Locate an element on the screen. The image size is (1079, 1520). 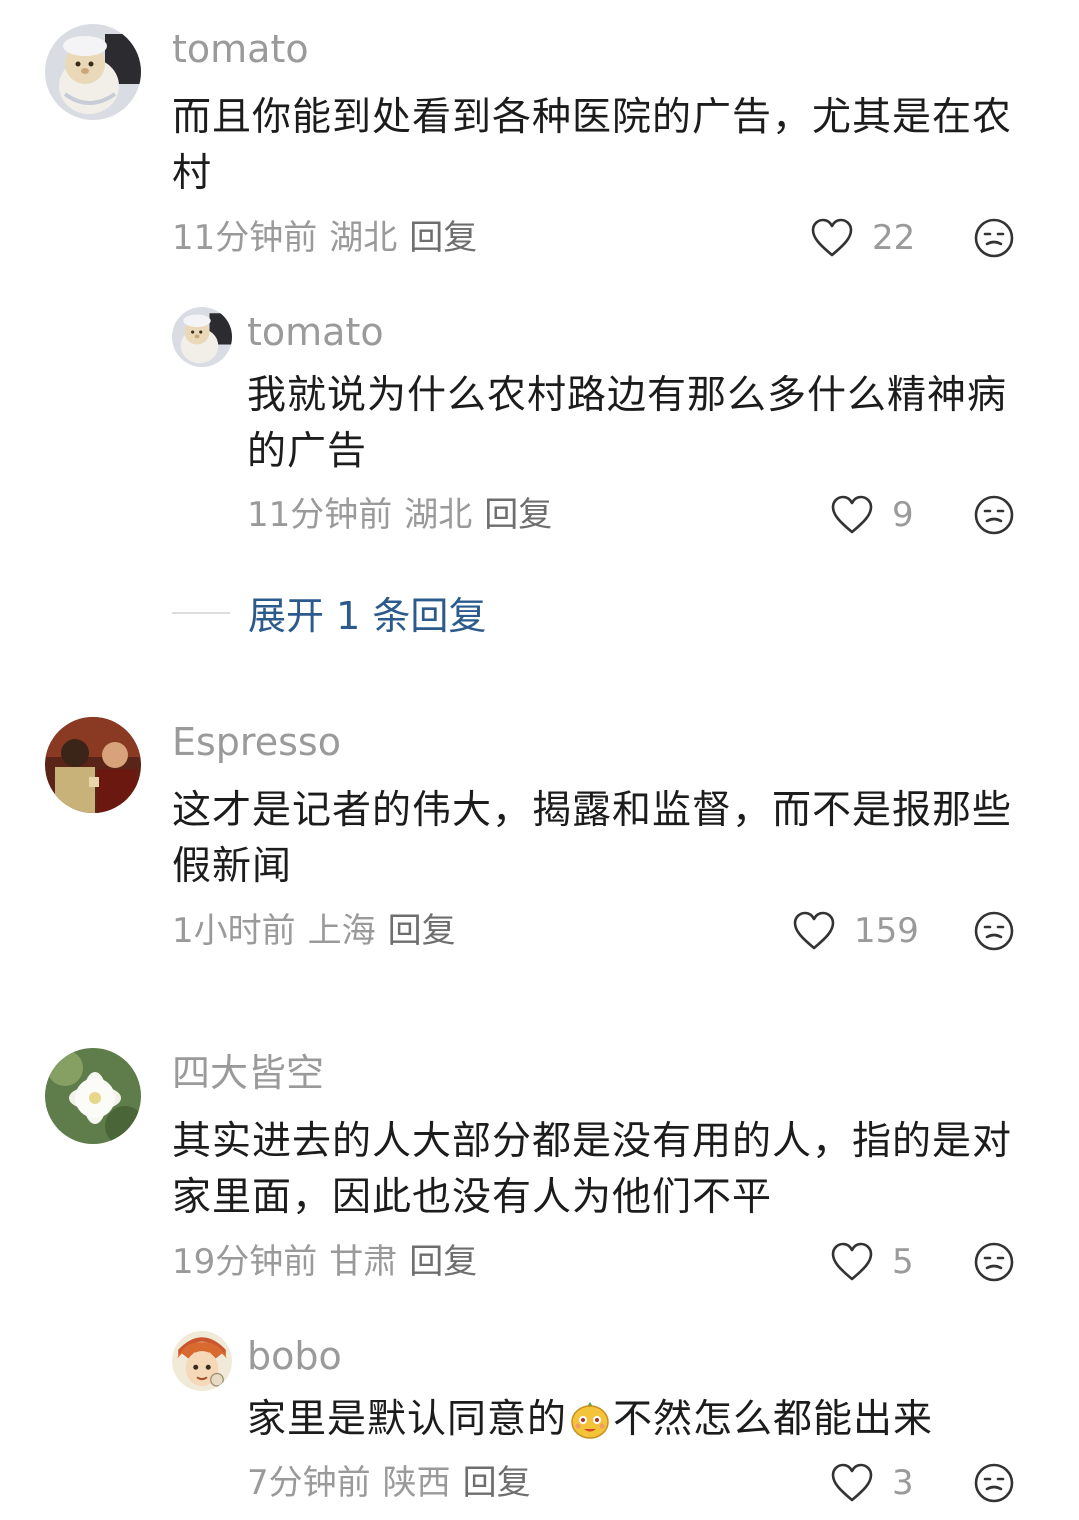
comment-text: 这才是记者的伟大，揭露和监督，而不是报那些假新闻 is located at coordinates (592, 838).